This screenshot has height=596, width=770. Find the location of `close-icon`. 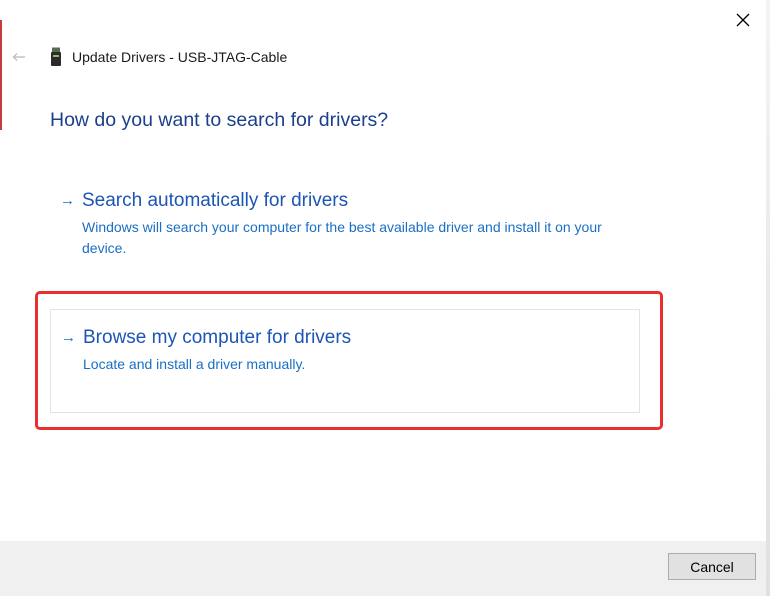

close-icon is located at coordinates (743, 20).